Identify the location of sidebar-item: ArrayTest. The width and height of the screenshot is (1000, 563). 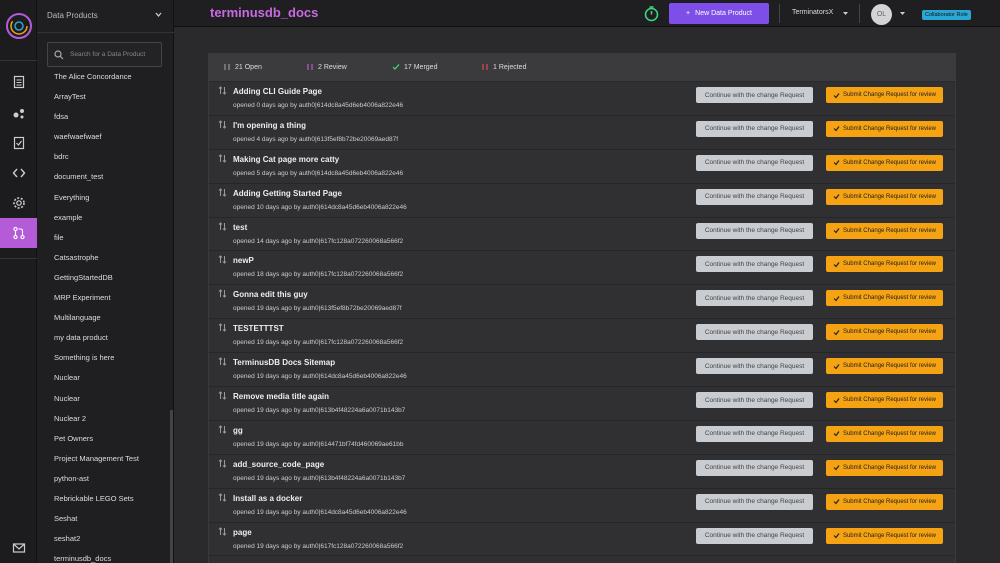
(104, 97).